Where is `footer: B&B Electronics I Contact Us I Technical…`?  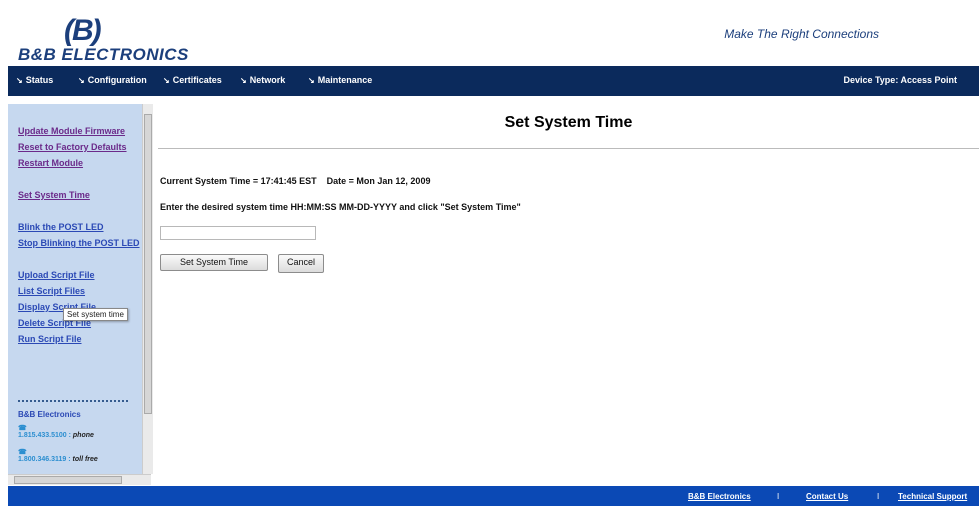
footer: B&B Electronics I Contact Us I Technical… is located at coordinates (493, 496).